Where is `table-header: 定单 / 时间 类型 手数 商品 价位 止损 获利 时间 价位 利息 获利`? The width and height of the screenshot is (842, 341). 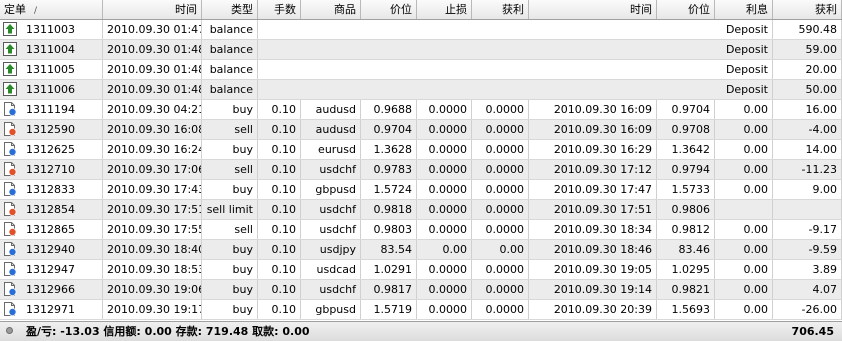
table-header: 定单 / 时间 类型 手数 商品 价位 止损 获利 时间 价位 利息 获利 is located at coordinates (421, 10).